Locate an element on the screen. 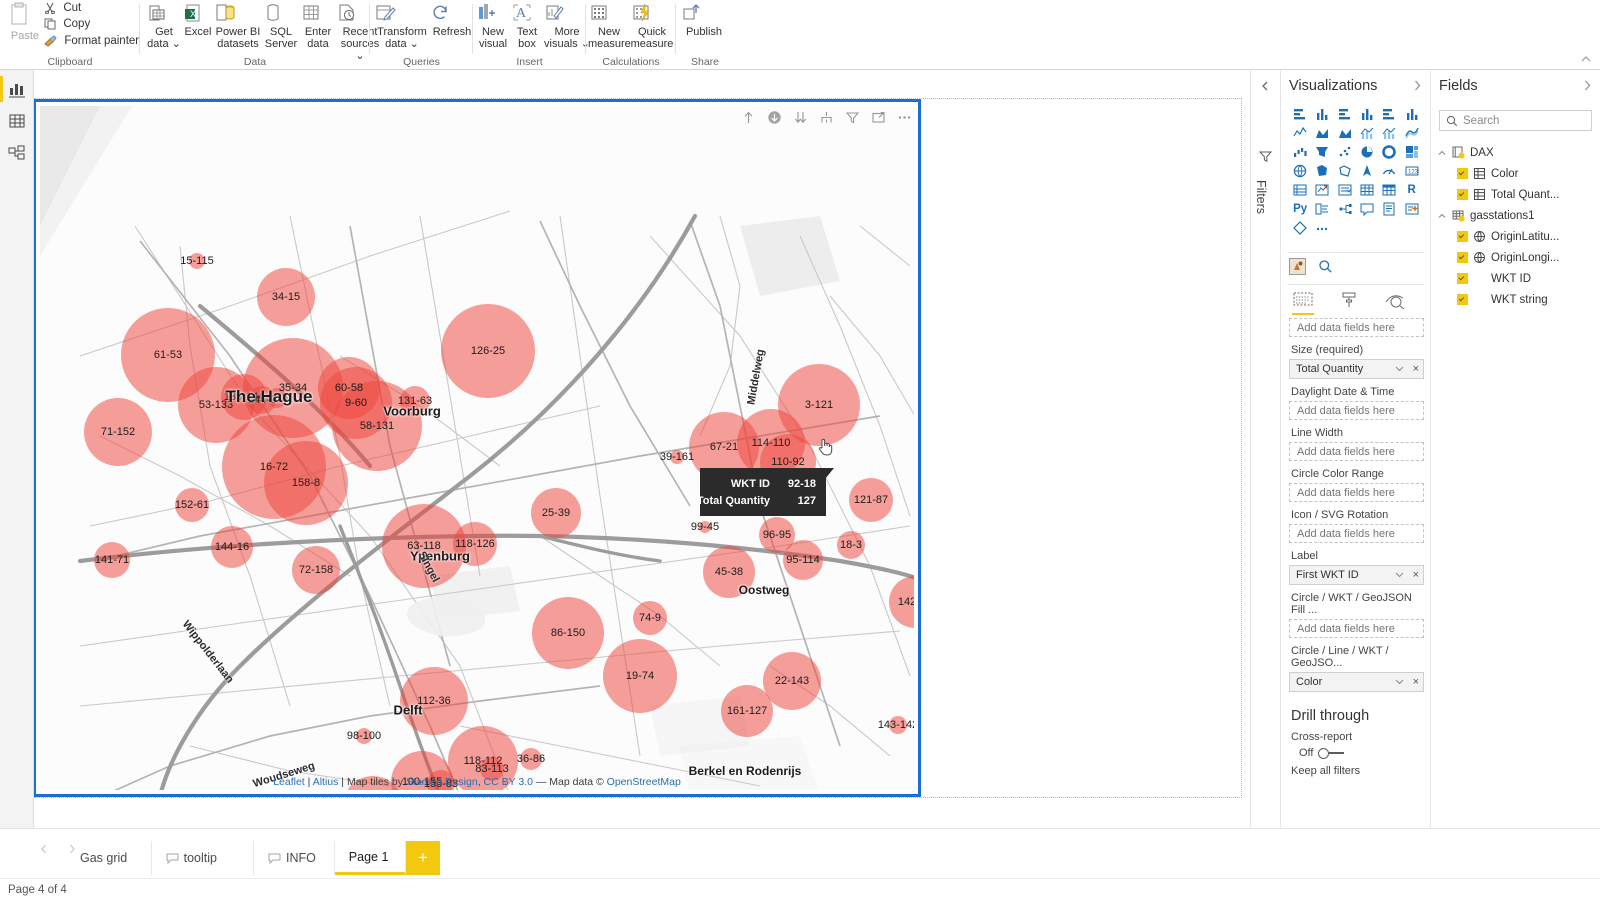  chevron-up-icon is located at coordinates (1442, 153).